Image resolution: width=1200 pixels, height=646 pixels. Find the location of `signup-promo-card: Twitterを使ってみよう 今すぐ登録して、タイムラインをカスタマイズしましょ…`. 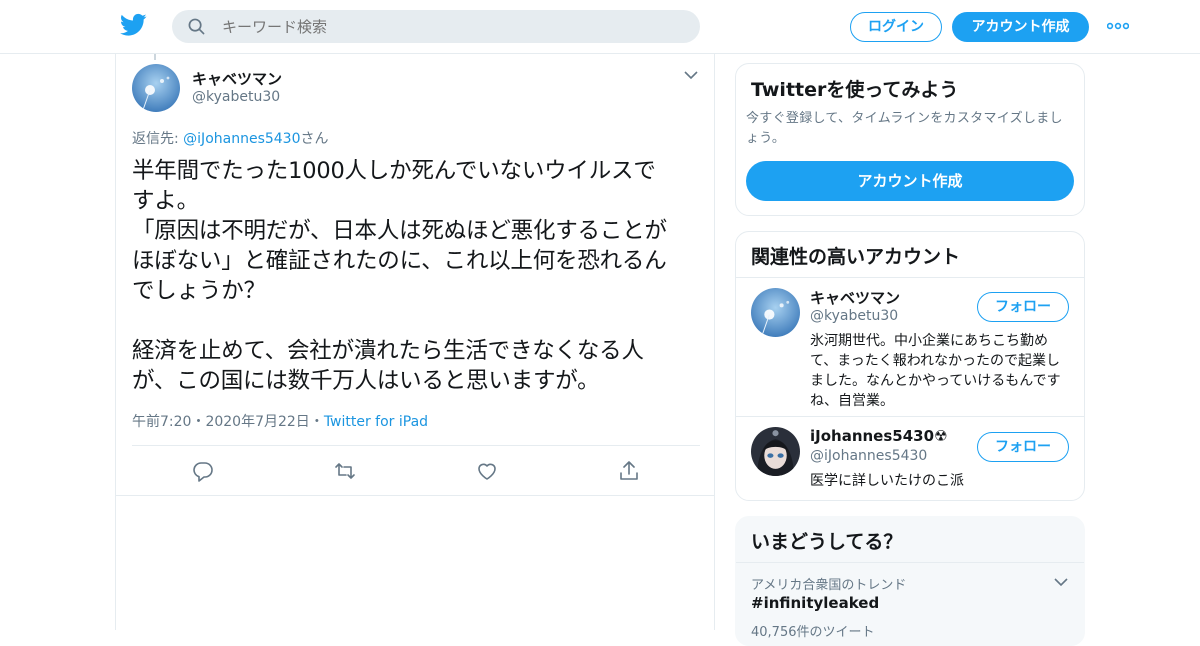

signup-promo-card: Twitterを使ってみよう 今すぐ登録して、タイムラインをカスタマイズしましょ… is located at coordinates (910, 139).